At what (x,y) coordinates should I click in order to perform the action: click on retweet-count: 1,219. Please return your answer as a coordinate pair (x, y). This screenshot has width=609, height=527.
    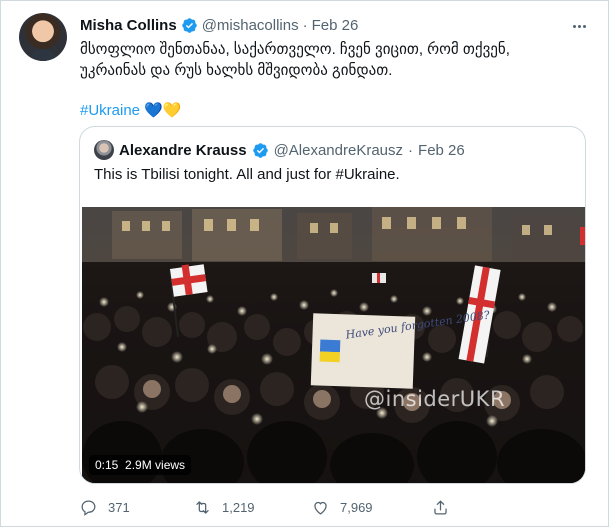
    Looking at the image, I should click on (238, 507).